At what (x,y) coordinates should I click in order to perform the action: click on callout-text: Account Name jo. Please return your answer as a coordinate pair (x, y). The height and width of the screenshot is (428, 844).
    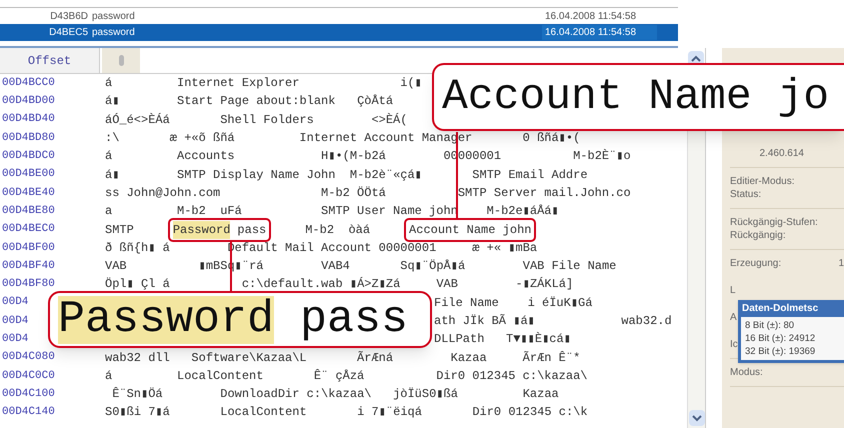
    Looking at the image, I should click on (636, 97).